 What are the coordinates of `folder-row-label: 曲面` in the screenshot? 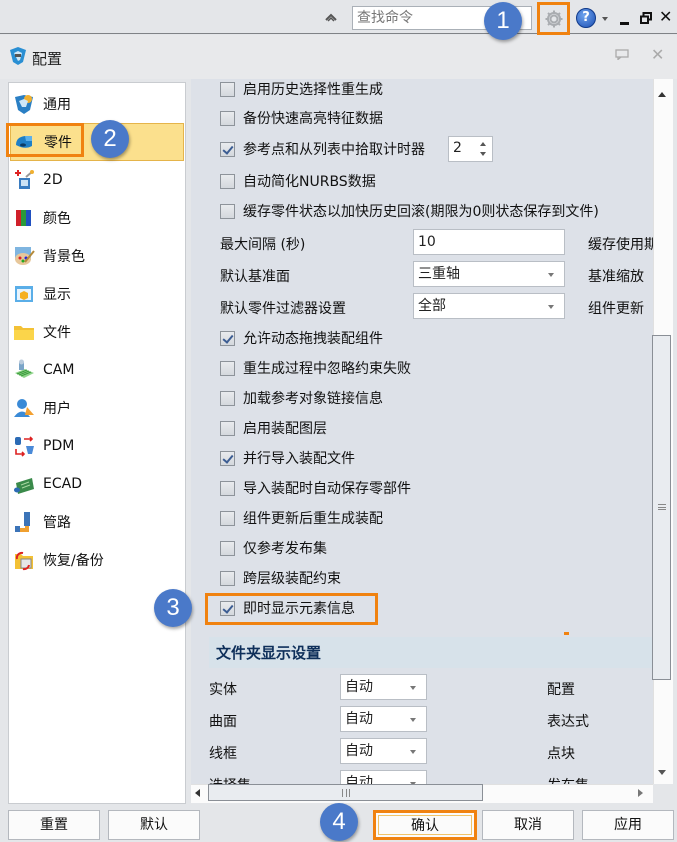 It's located at (223, 722).